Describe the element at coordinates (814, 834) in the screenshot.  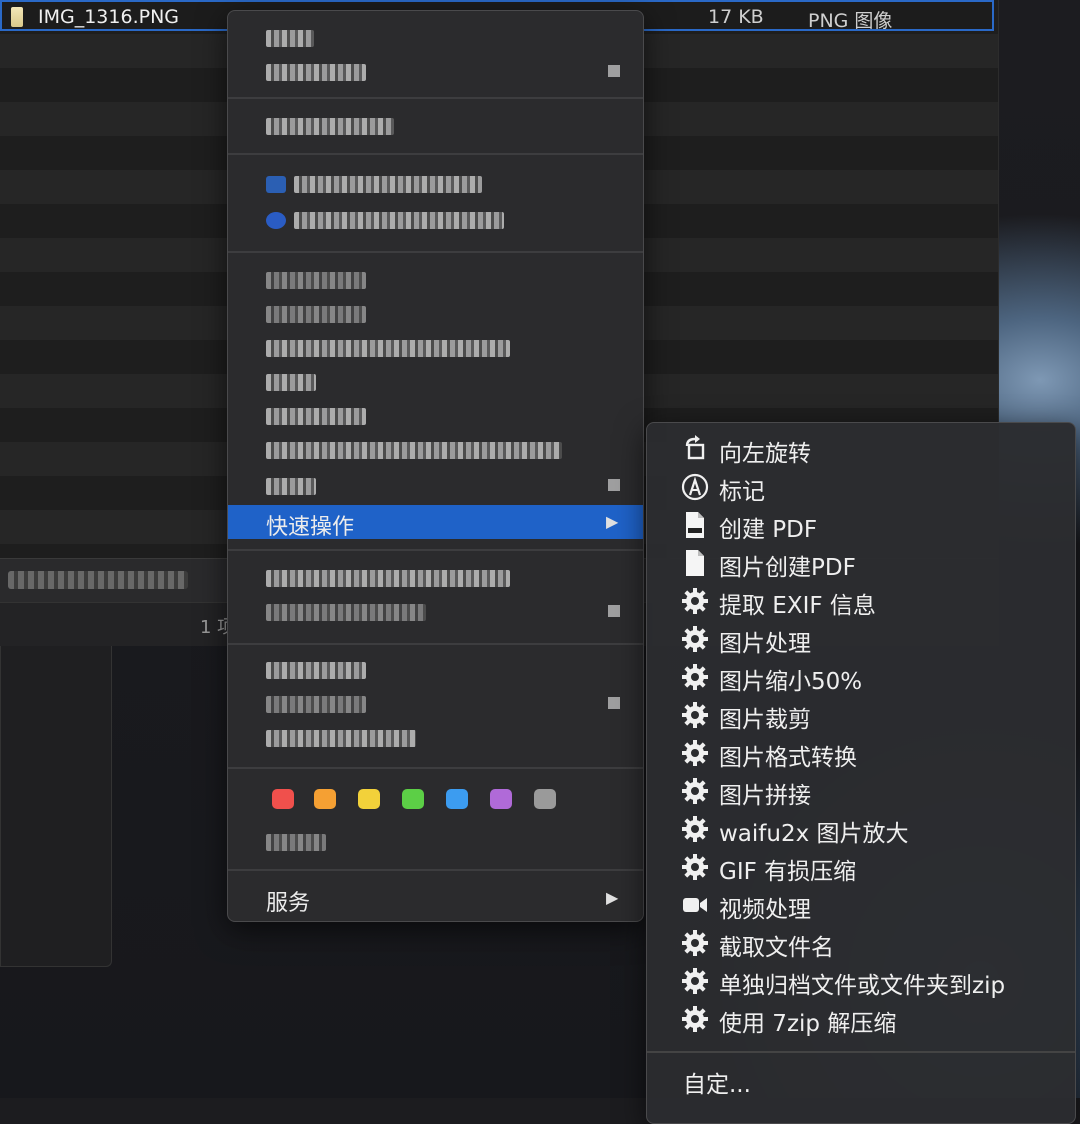
I see `quick-action-label: waifu2x 图片放大` at that location.